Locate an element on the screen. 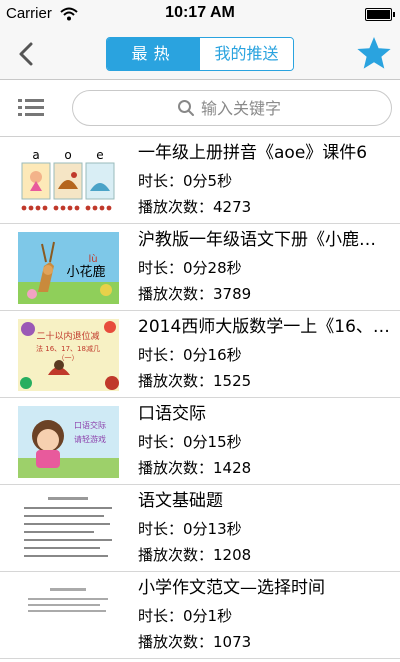 Image resolution: width=400 pixels, height=662 pixels. menu-button is located at coordinates (31, 108).